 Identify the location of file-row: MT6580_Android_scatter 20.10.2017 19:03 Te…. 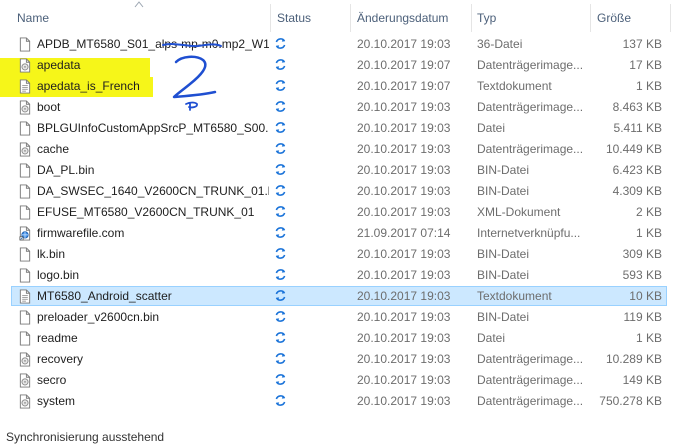
(336, 296).